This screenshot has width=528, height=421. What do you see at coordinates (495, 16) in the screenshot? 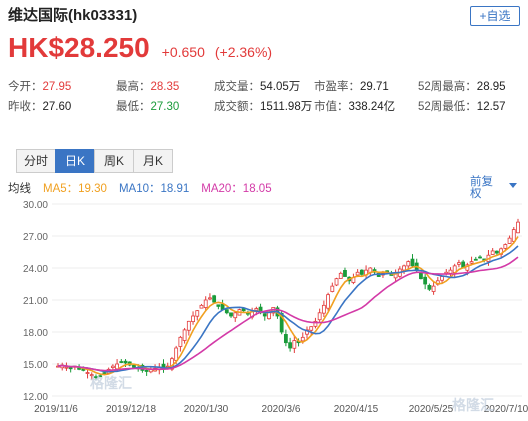
I see `add-to-watchlist-button: +自选` at bounding box center [495, 16].